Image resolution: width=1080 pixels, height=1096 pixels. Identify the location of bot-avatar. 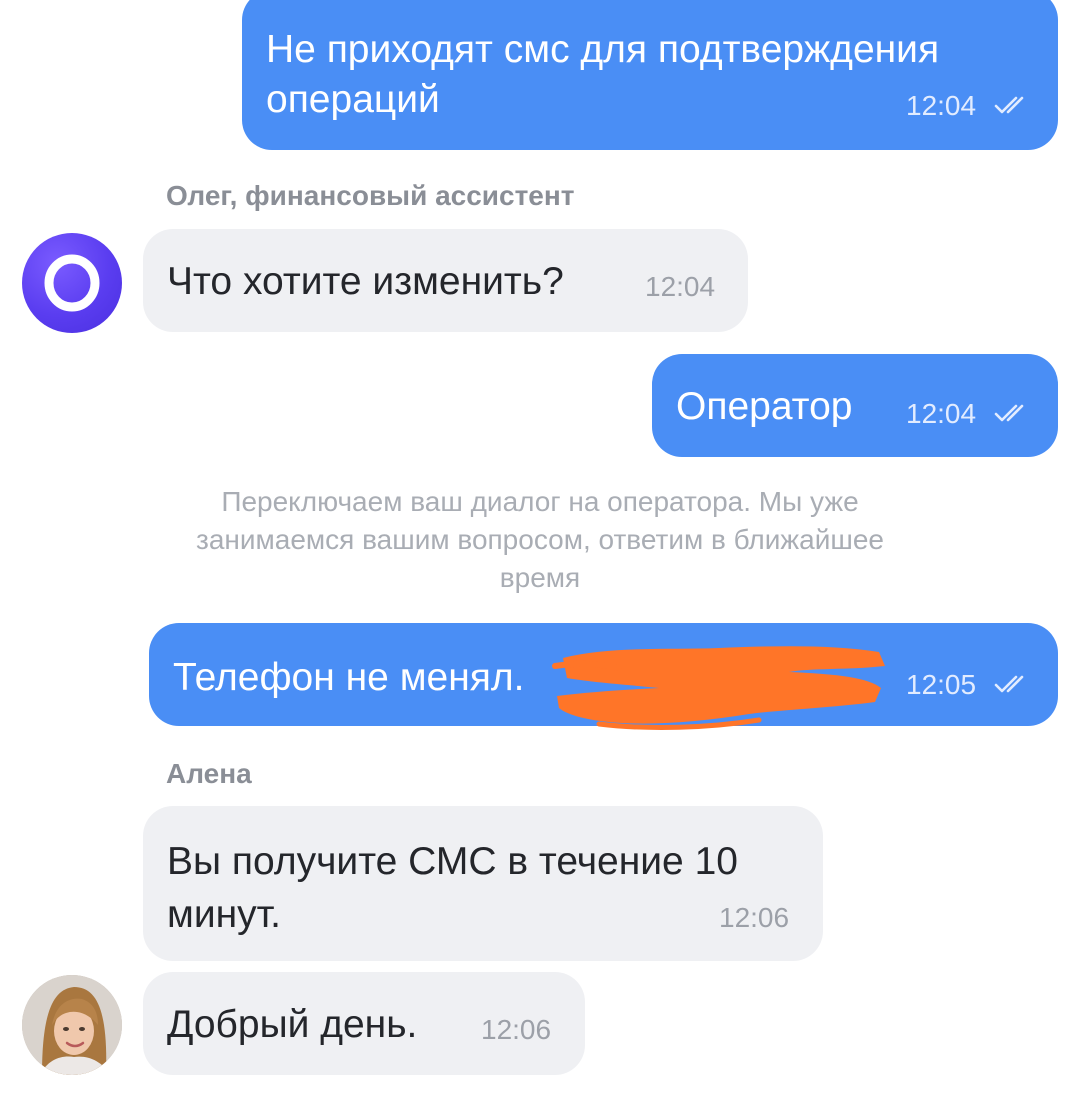
(72, 283).